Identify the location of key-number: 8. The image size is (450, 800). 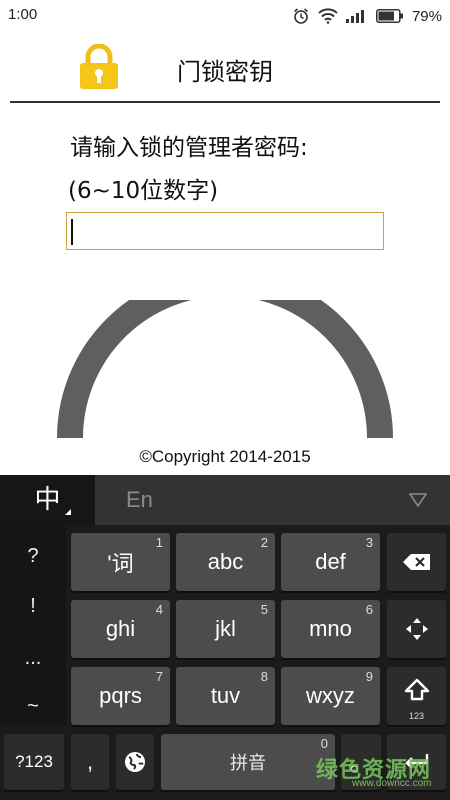
(264, 676).